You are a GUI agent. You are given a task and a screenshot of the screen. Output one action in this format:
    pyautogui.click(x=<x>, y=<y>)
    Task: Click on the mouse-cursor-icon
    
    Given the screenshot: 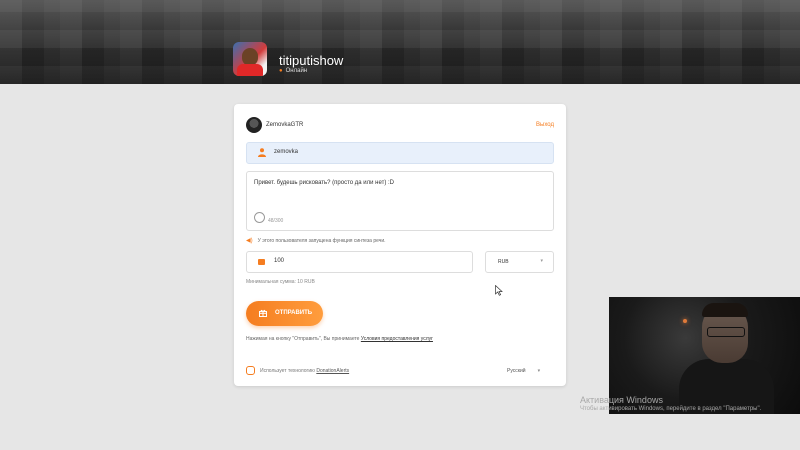 What is the action you would take?
    pyautogui.click(x=499, y=290)
    